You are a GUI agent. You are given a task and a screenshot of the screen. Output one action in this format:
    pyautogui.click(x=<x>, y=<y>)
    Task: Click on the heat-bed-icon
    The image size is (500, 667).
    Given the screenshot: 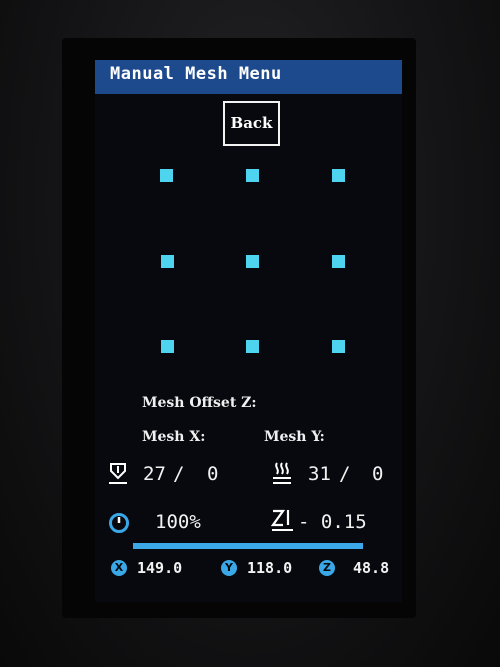 What is the action you would take?
    pyautogui.click(x=282, y=475)
    